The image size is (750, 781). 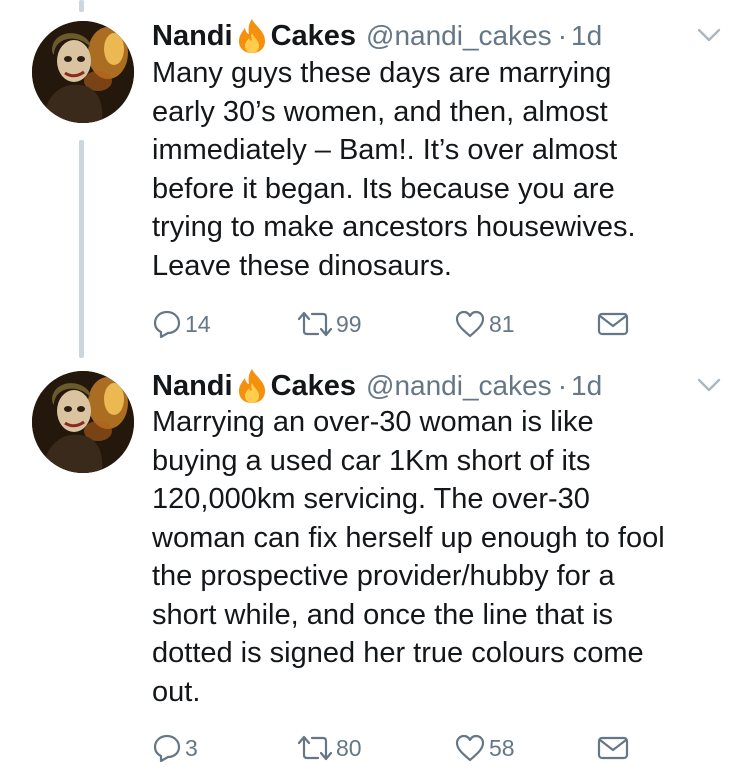 What do you see at coordinates (349, 747) in the screenshot?
I see `retweet-count: 80` at bounding box center [349, 747].